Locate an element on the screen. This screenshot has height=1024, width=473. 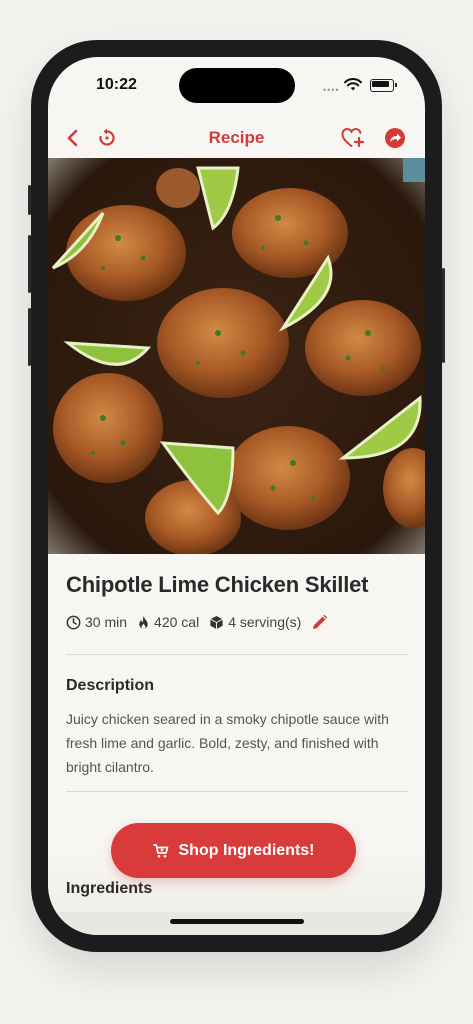
flame-icon is located at coordinates (143, 622).